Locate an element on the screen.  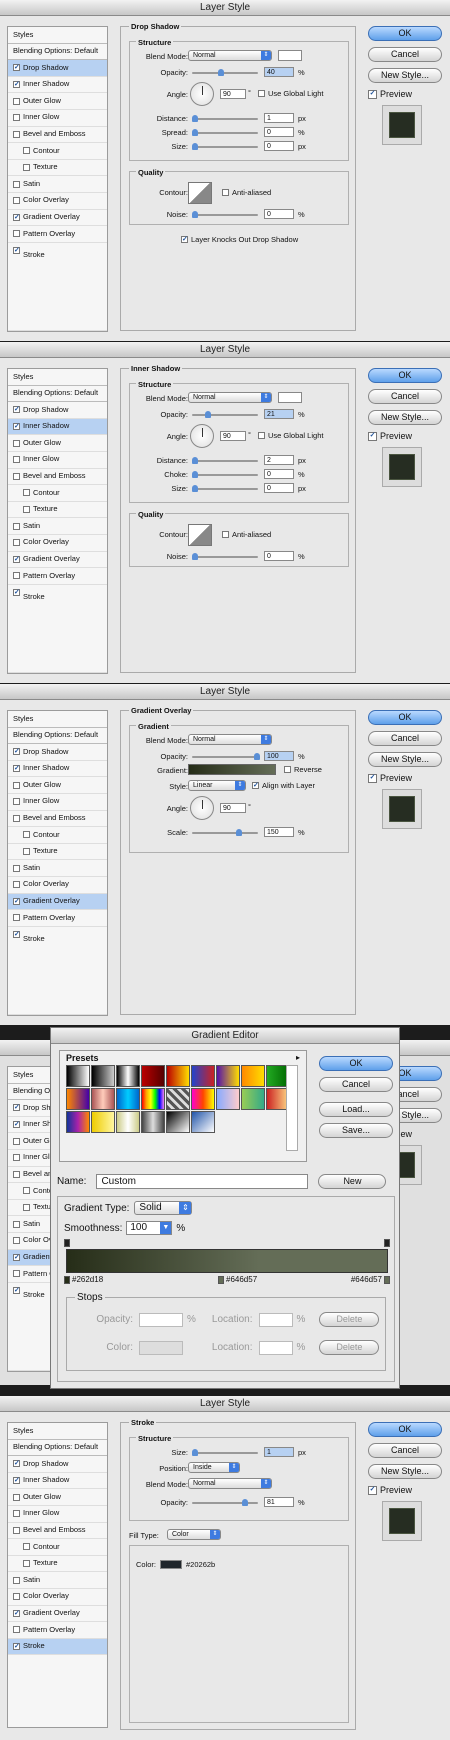
opacity-input: 21 is located at coordinates (279, 414).